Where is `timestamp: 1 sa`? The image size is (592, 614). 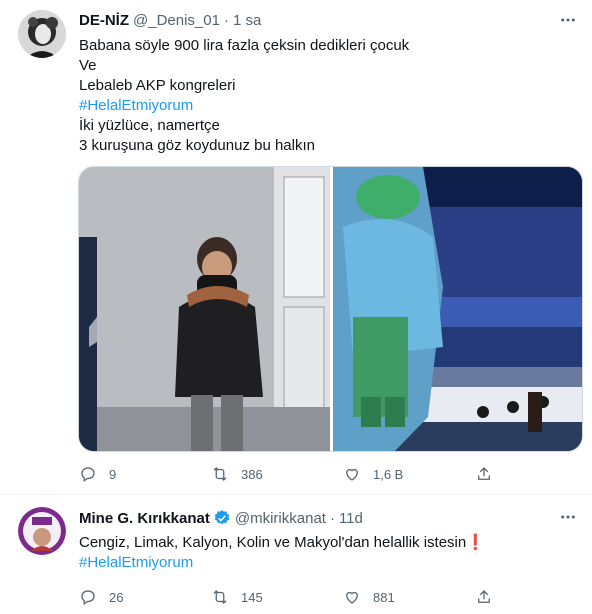 timestamp: 1 sa is located at coordinates (247, 20).